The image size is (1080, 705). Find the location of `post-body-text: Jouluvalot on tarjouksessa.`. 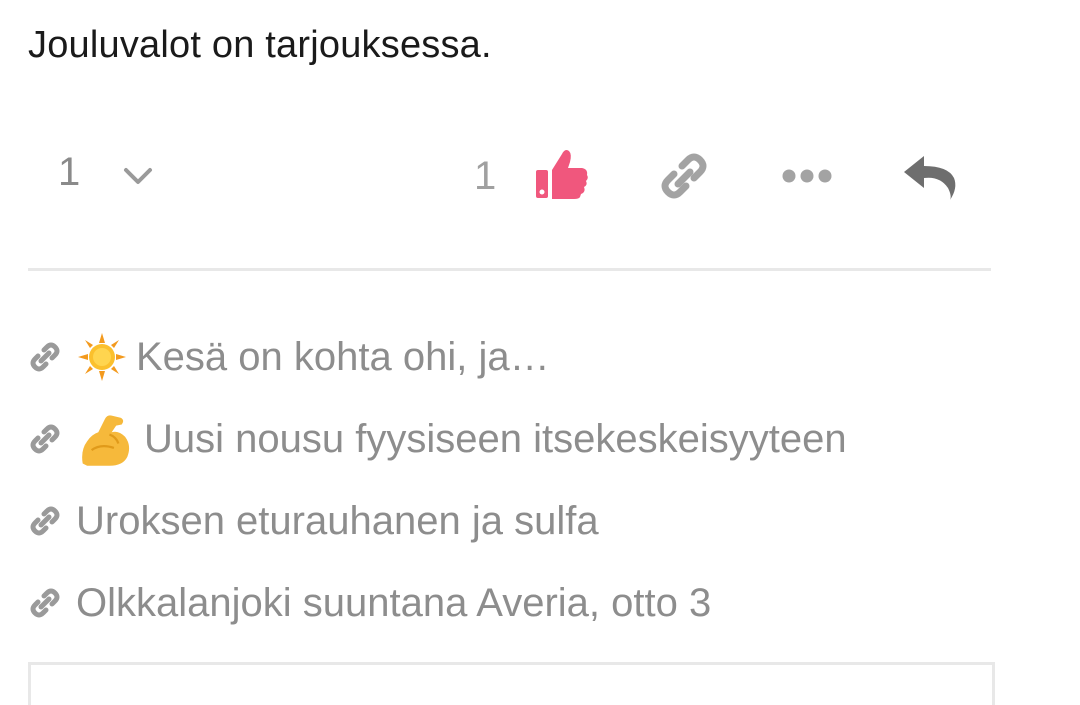

post-body-text: Jouluvalot on tarjouksessa. is located at coordinates (260, 45).